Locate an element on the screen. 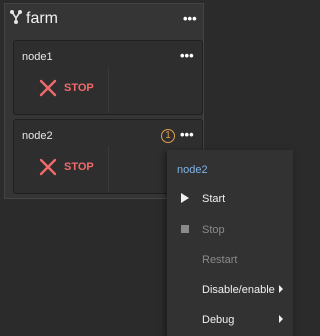  menu-item-restart: Restart is located at coordinates (230, 260).